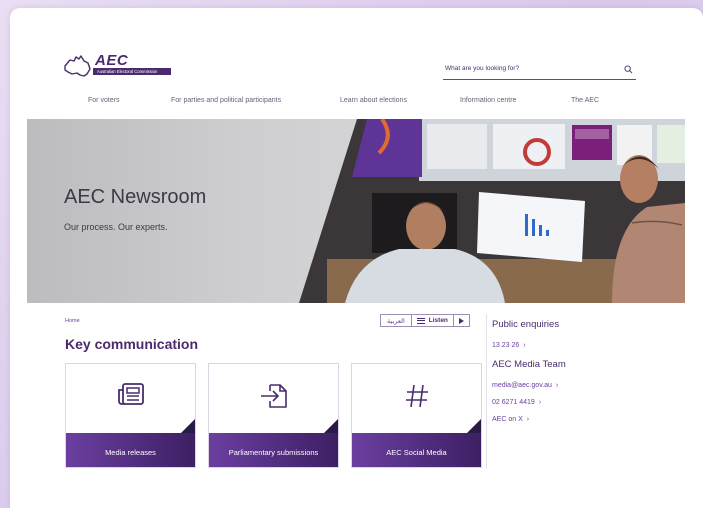 This screenshot has width=703, height=508. Describe the element at coordinates (130, 452) in the screenshot. I see `card-label: Media releases` at that location.